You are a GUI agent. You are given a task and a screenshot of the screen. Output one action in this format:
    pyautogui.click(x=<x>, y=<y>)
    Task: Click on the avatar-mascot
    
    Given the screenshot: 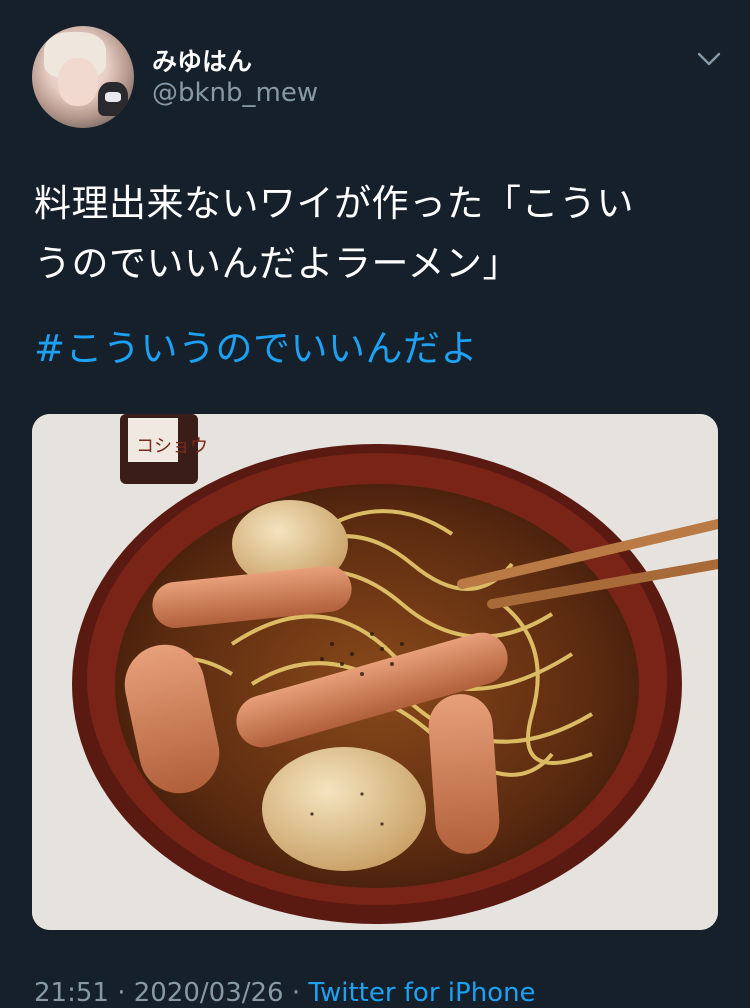 What is the action you would take?
    pyautogui.click(x=113, y=99)
    